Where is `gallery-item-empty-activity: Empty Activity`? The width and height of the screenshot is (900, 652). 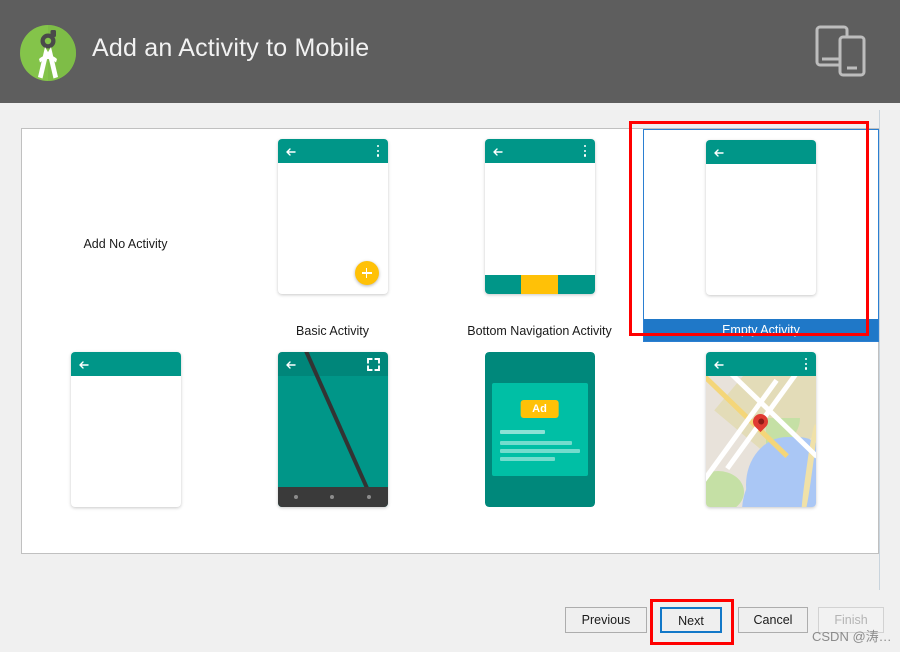 gallery-item-empty-activity: Empty Activity is located at coordinates (761, 235).